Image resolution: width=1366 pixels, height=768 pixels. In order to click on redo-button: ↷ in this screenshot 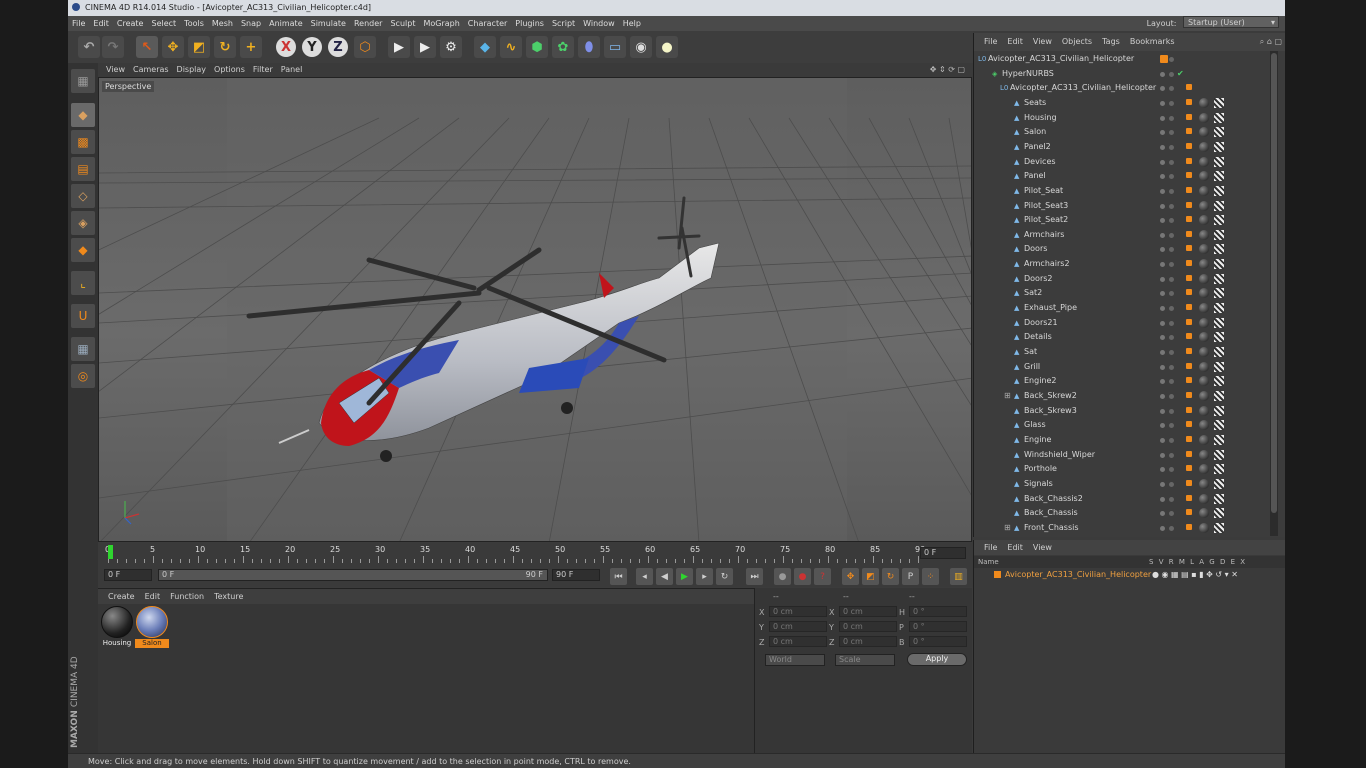, I will do `click(113, 47)`.